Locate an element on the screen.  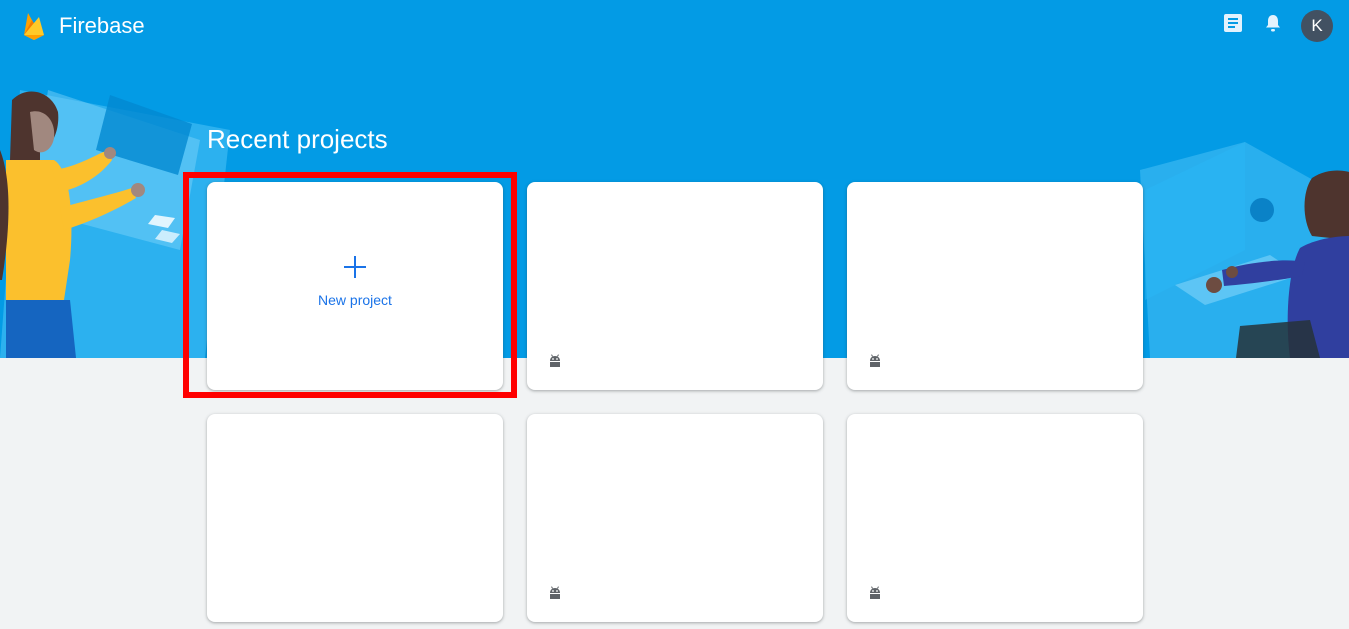
plus-icon is located at coordinates (355, 266).